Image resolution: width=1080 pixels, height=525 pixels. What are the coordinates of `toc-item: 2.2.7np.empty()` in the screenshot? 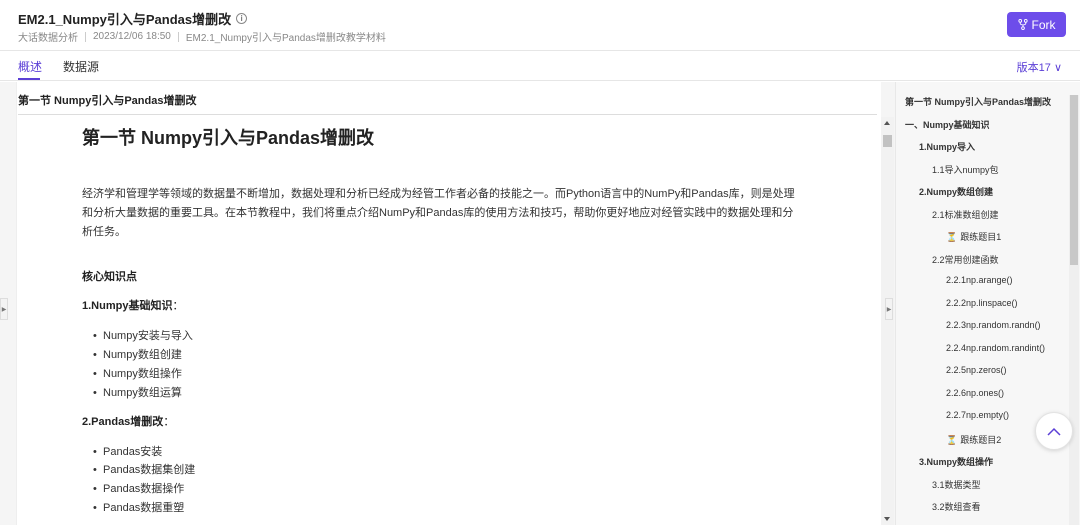 It's located at (977, 415).